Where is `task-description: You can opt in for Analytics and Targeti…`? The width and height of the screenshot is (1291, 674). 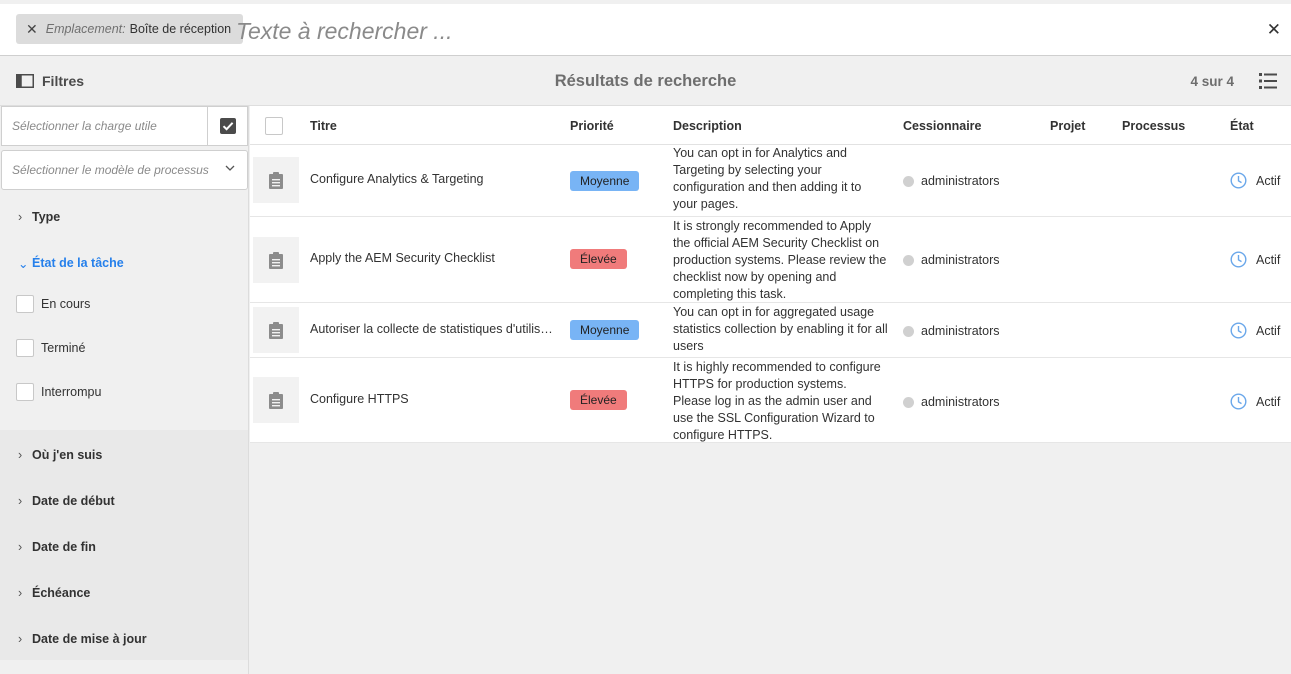
task-description: You can opt in for Analytics and Targeti… is located at coordinates (767, 178).